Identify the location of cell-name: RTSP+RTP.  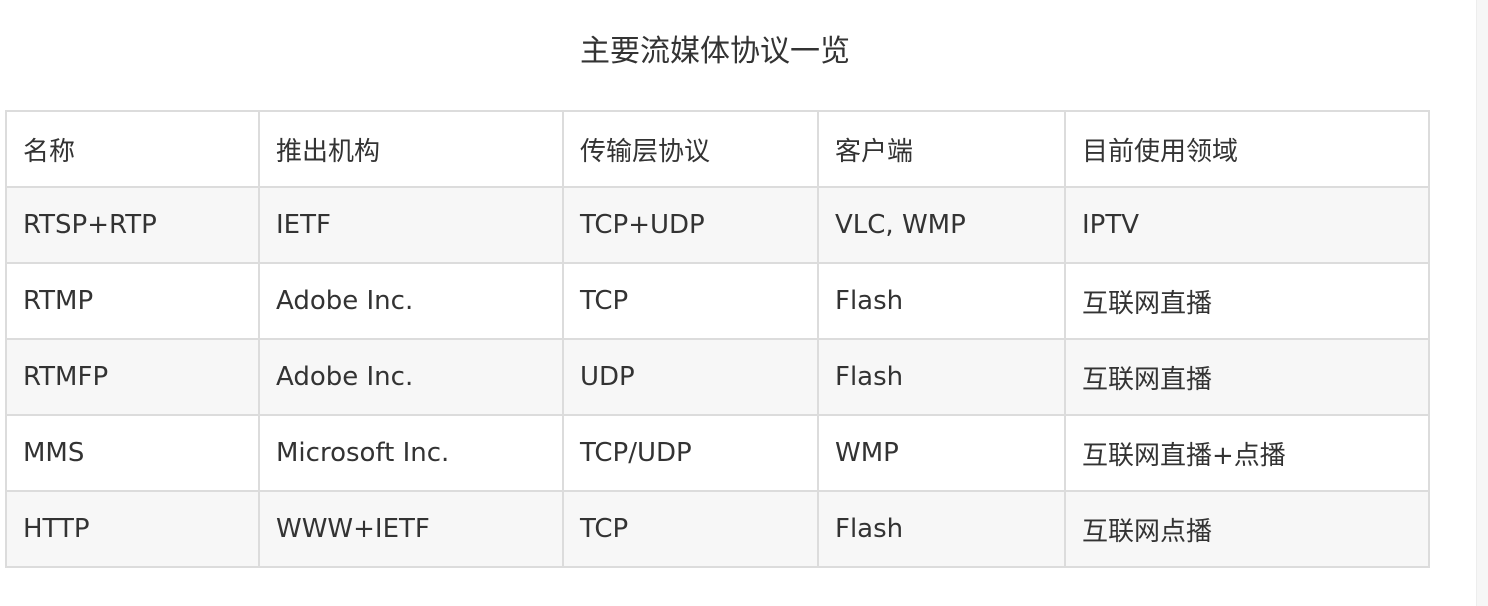
(132, 225).